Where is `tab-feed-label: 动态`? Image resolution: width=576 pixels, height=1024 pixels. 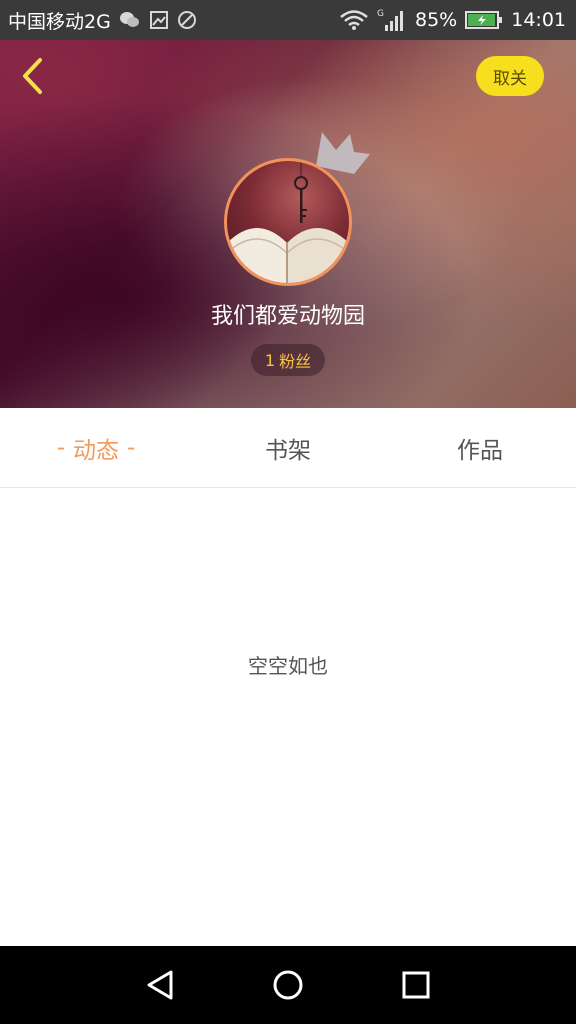 tab-feed-label: 动态 is located at coordinates (96, 450).